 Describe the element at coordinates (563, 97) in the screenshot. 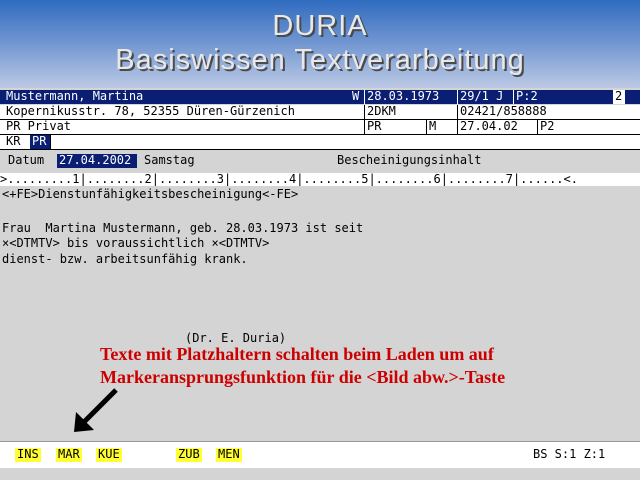

I see `patient-p: P:2` at that location.